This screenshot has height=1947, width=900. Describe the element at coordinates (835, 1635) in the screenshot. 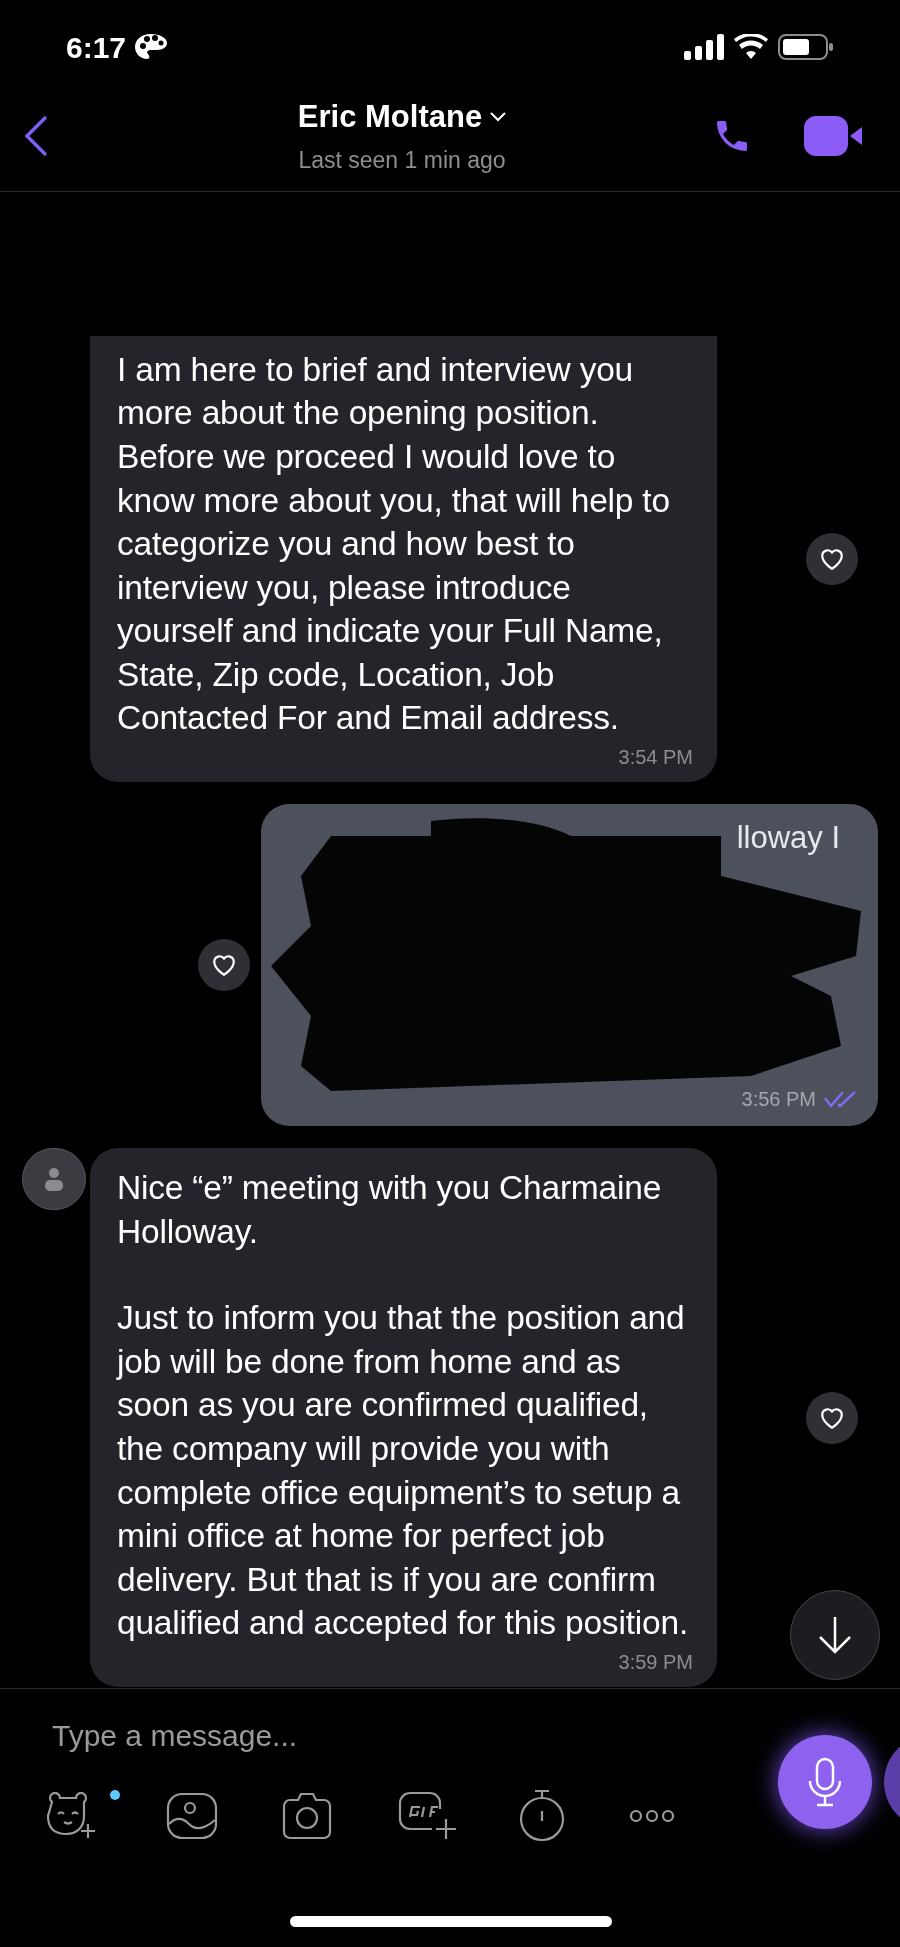

I see `arrow-down-icon` at that location.